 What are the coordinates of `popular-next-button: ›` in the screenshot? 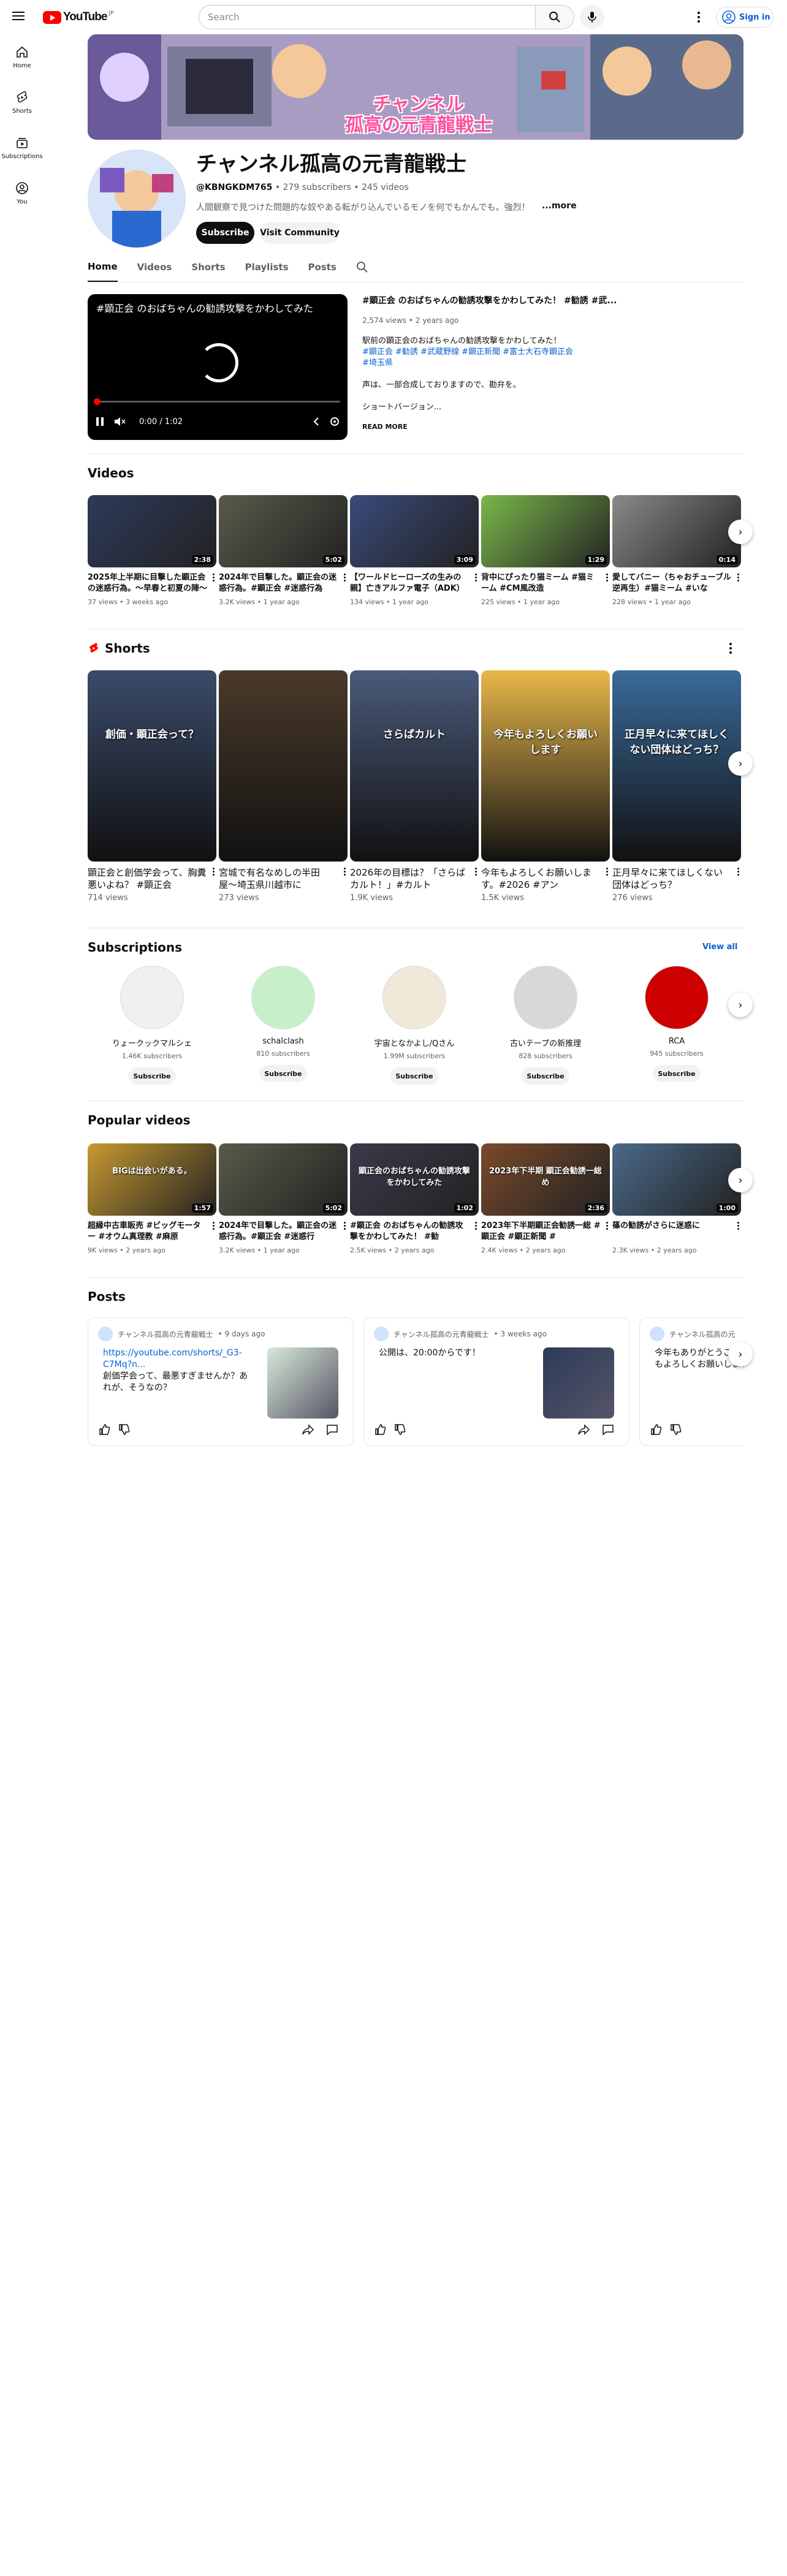 It's located at (740, 1180).